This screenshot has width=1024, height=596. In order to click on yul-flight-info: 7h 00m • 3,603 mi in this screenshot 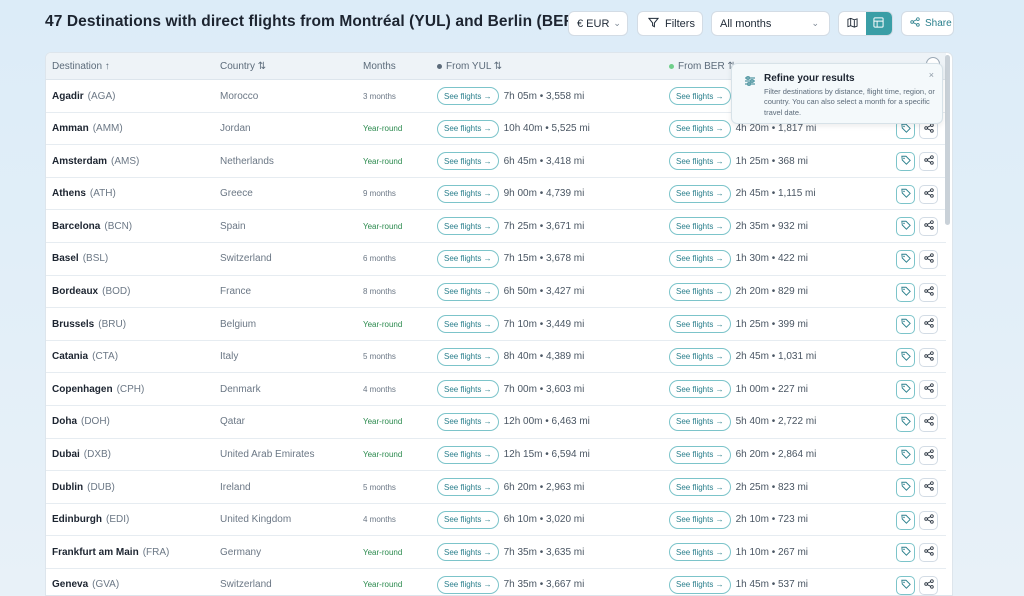, I will do `click(544, 389)`.